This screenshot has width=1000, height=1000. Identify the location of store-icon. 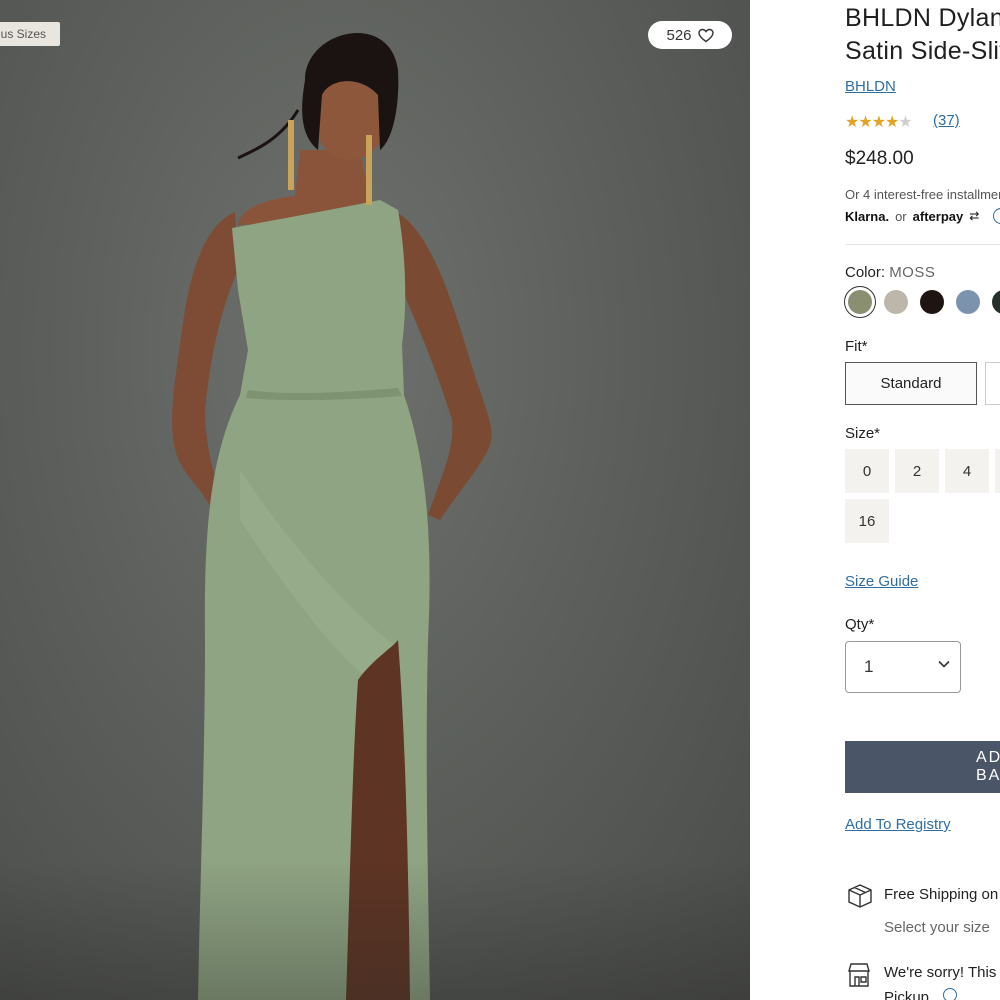
(859, 975).